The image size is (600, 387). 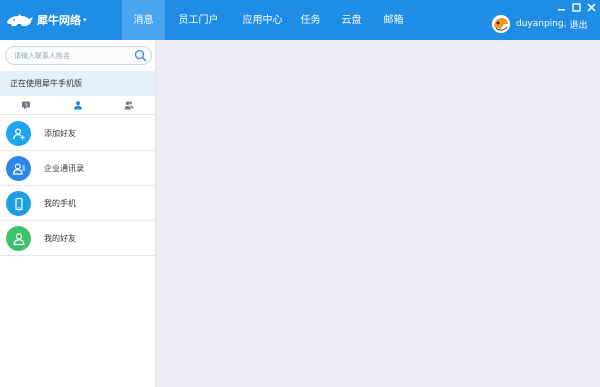 I want to click on avatar, so click(x=501, y=24).